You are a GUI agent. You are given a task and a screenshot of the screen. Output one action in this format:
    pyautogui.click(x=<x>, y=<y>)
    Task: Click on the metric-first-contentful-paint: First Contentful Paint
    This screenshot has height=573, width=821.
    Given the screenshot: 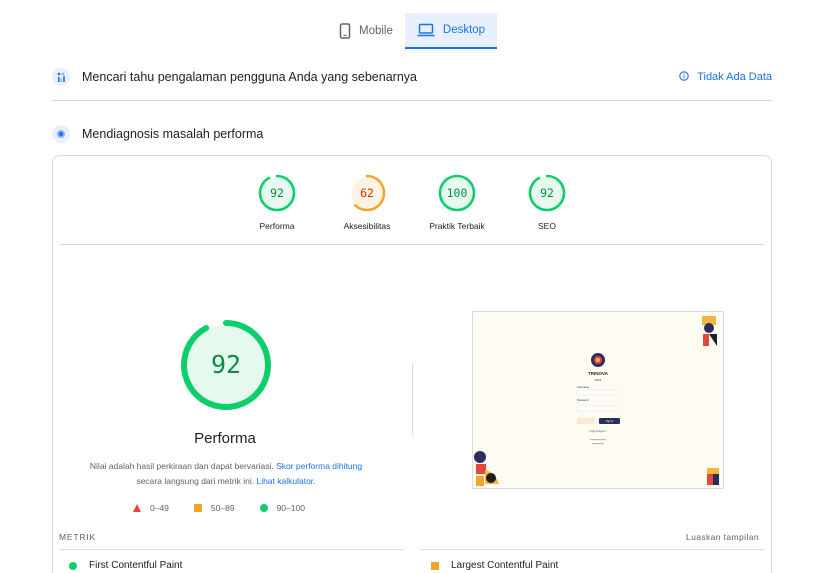 What is the action you would take?
    pyautogui.click(x=125, y=565)
    